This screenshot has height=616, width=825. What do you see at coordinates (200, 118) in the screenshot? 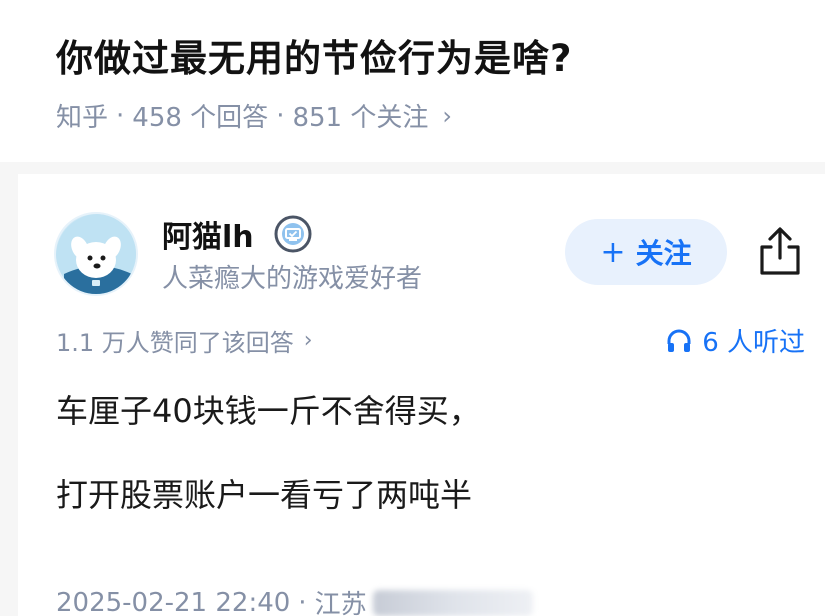
I see `answers-count: 458 个回答` at bounding box center [200, 118].